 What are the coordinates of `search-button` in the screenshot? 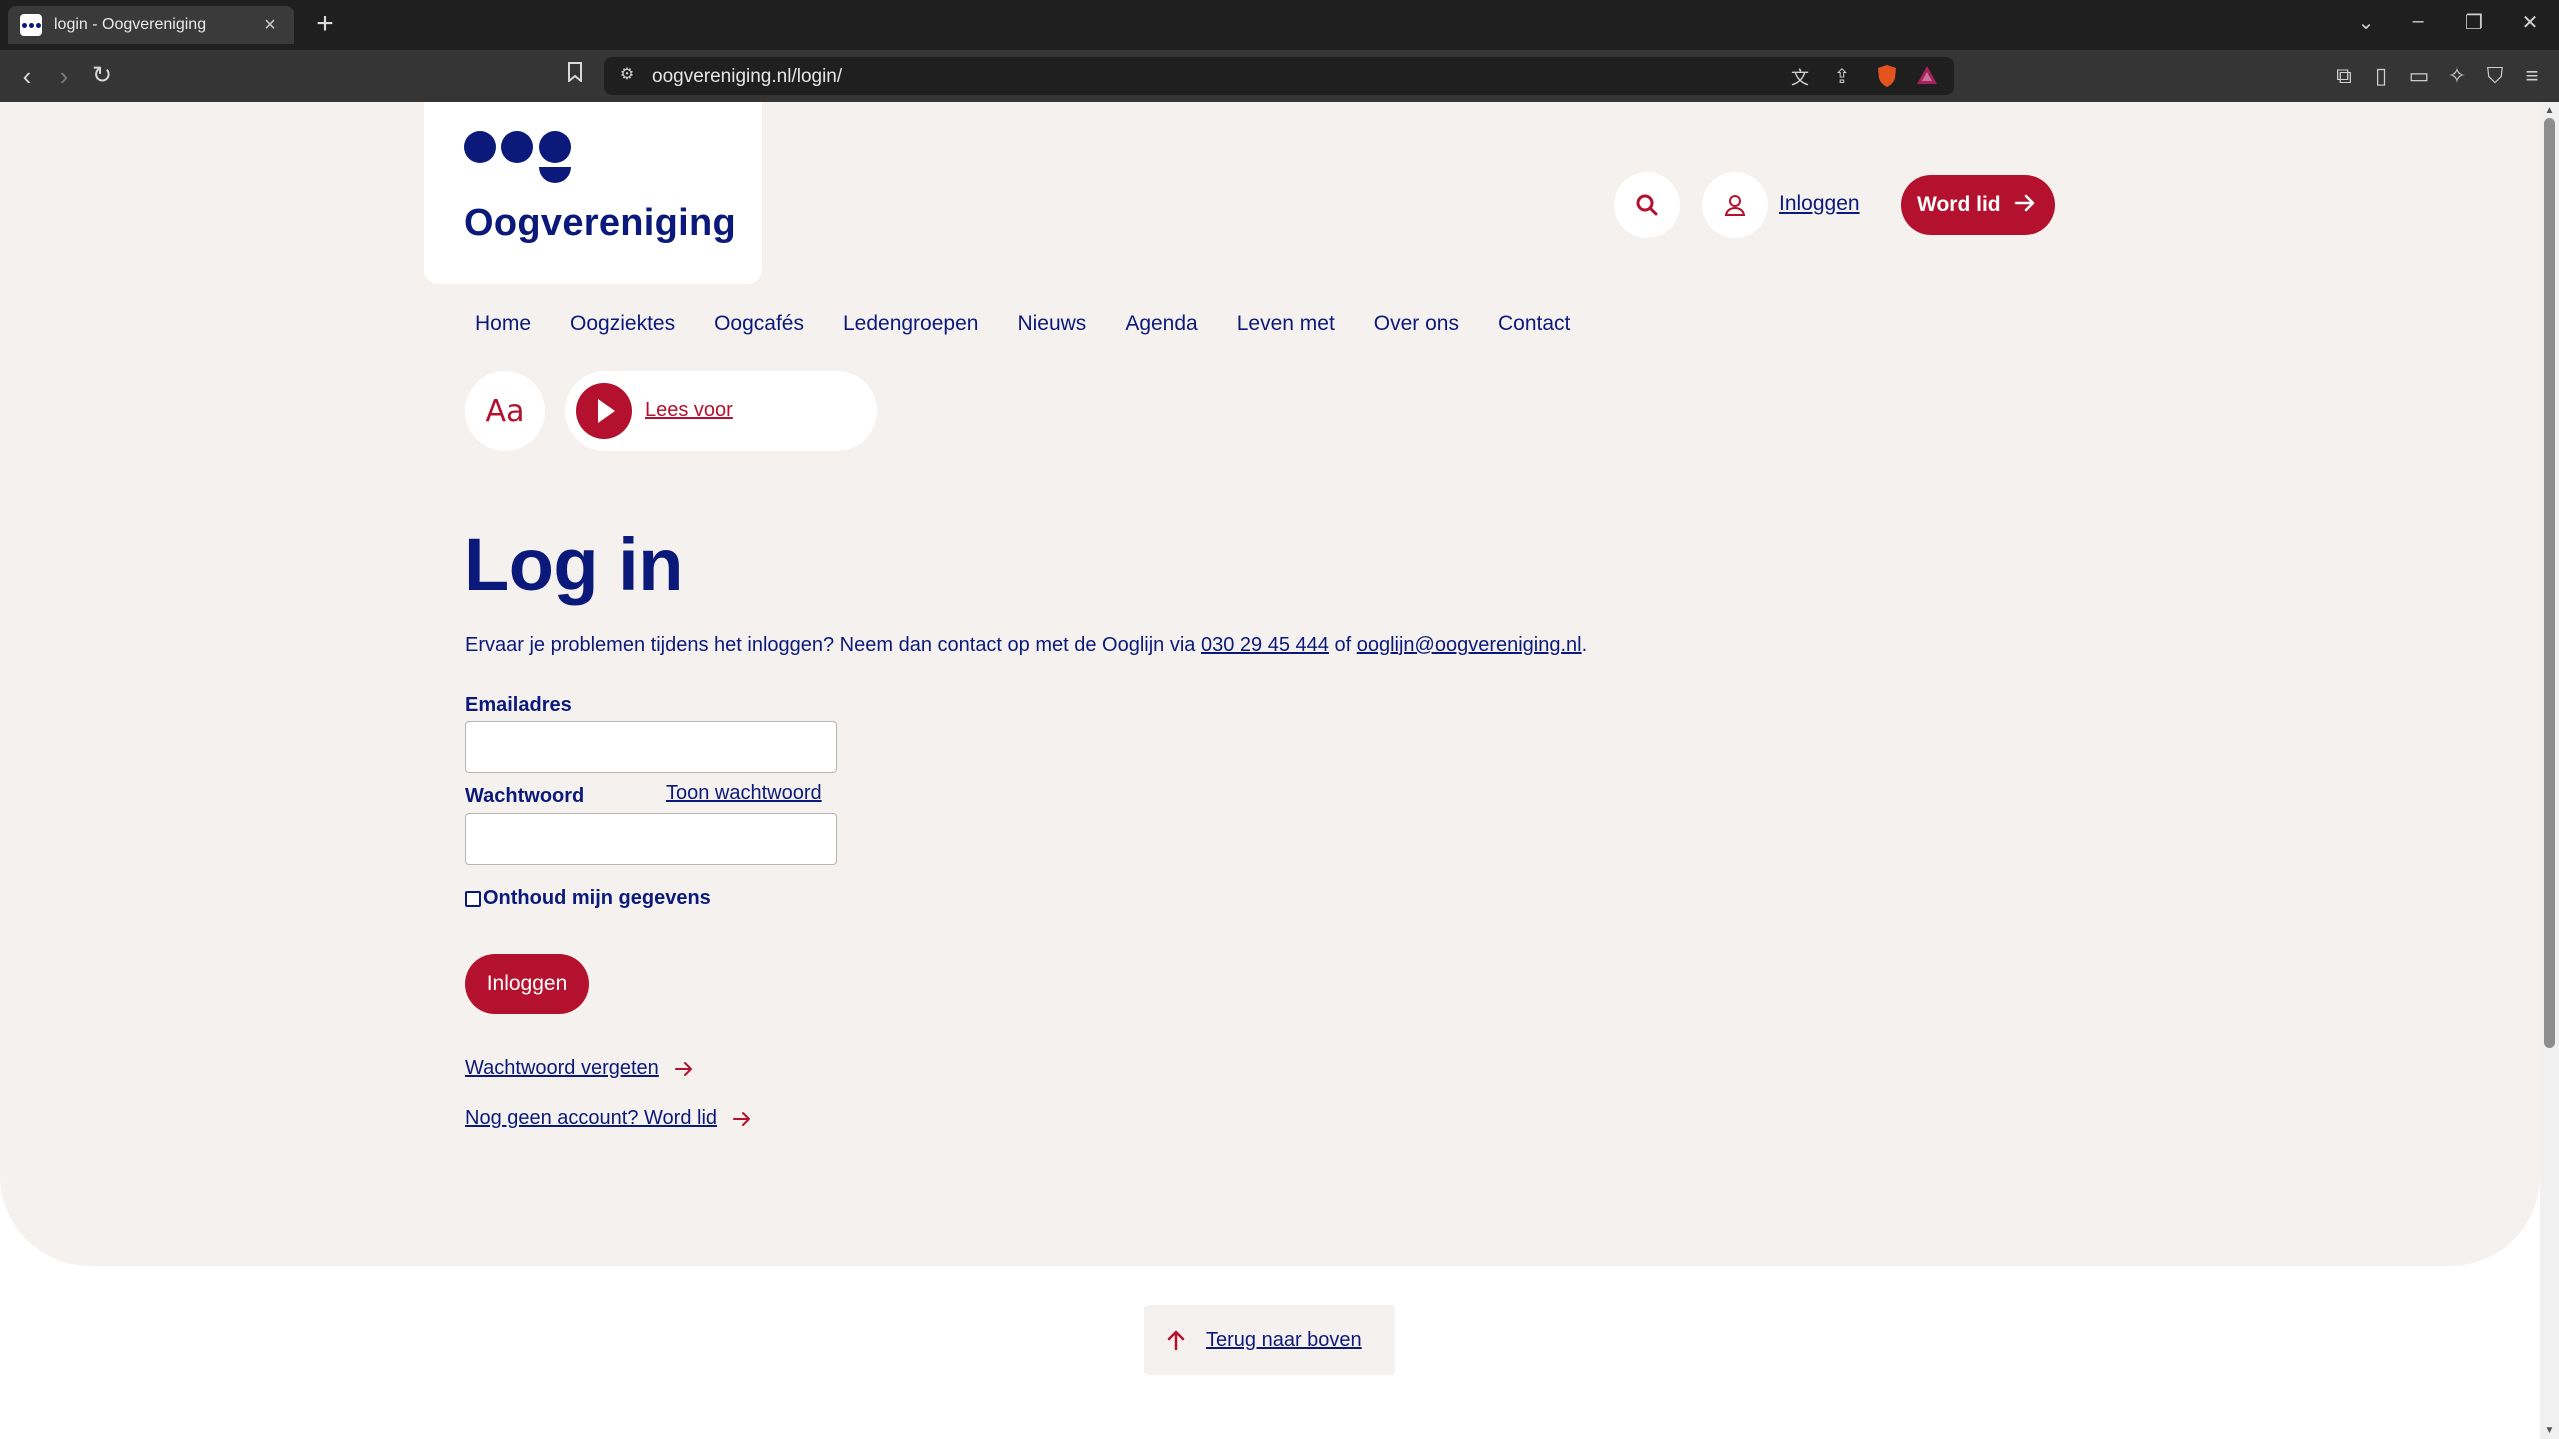 It's located at (1647, 205).